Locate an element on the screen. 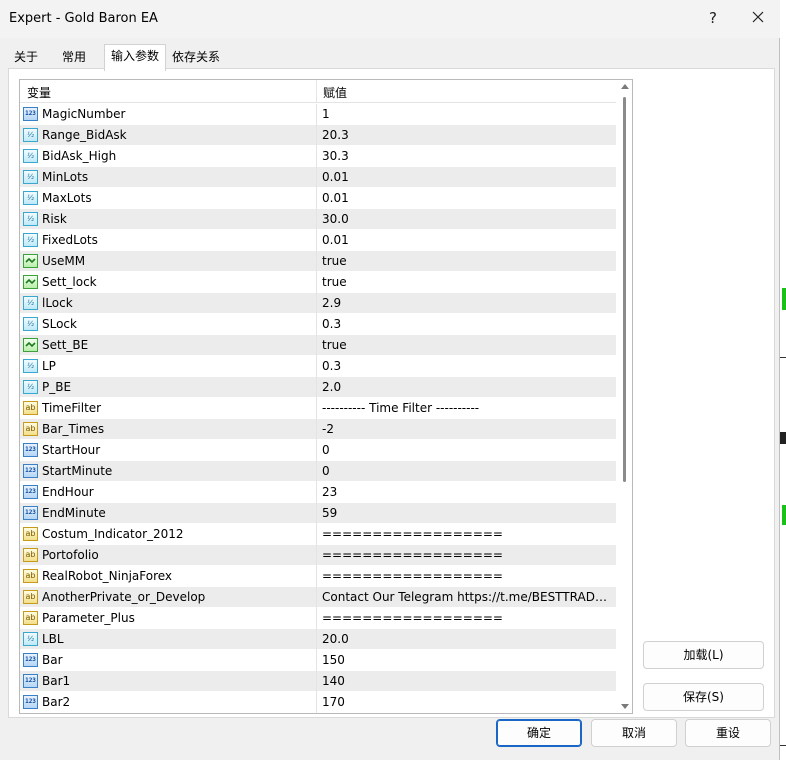  table-row: ½ FixedLots 0.01 is located at coordinates (318, 240).